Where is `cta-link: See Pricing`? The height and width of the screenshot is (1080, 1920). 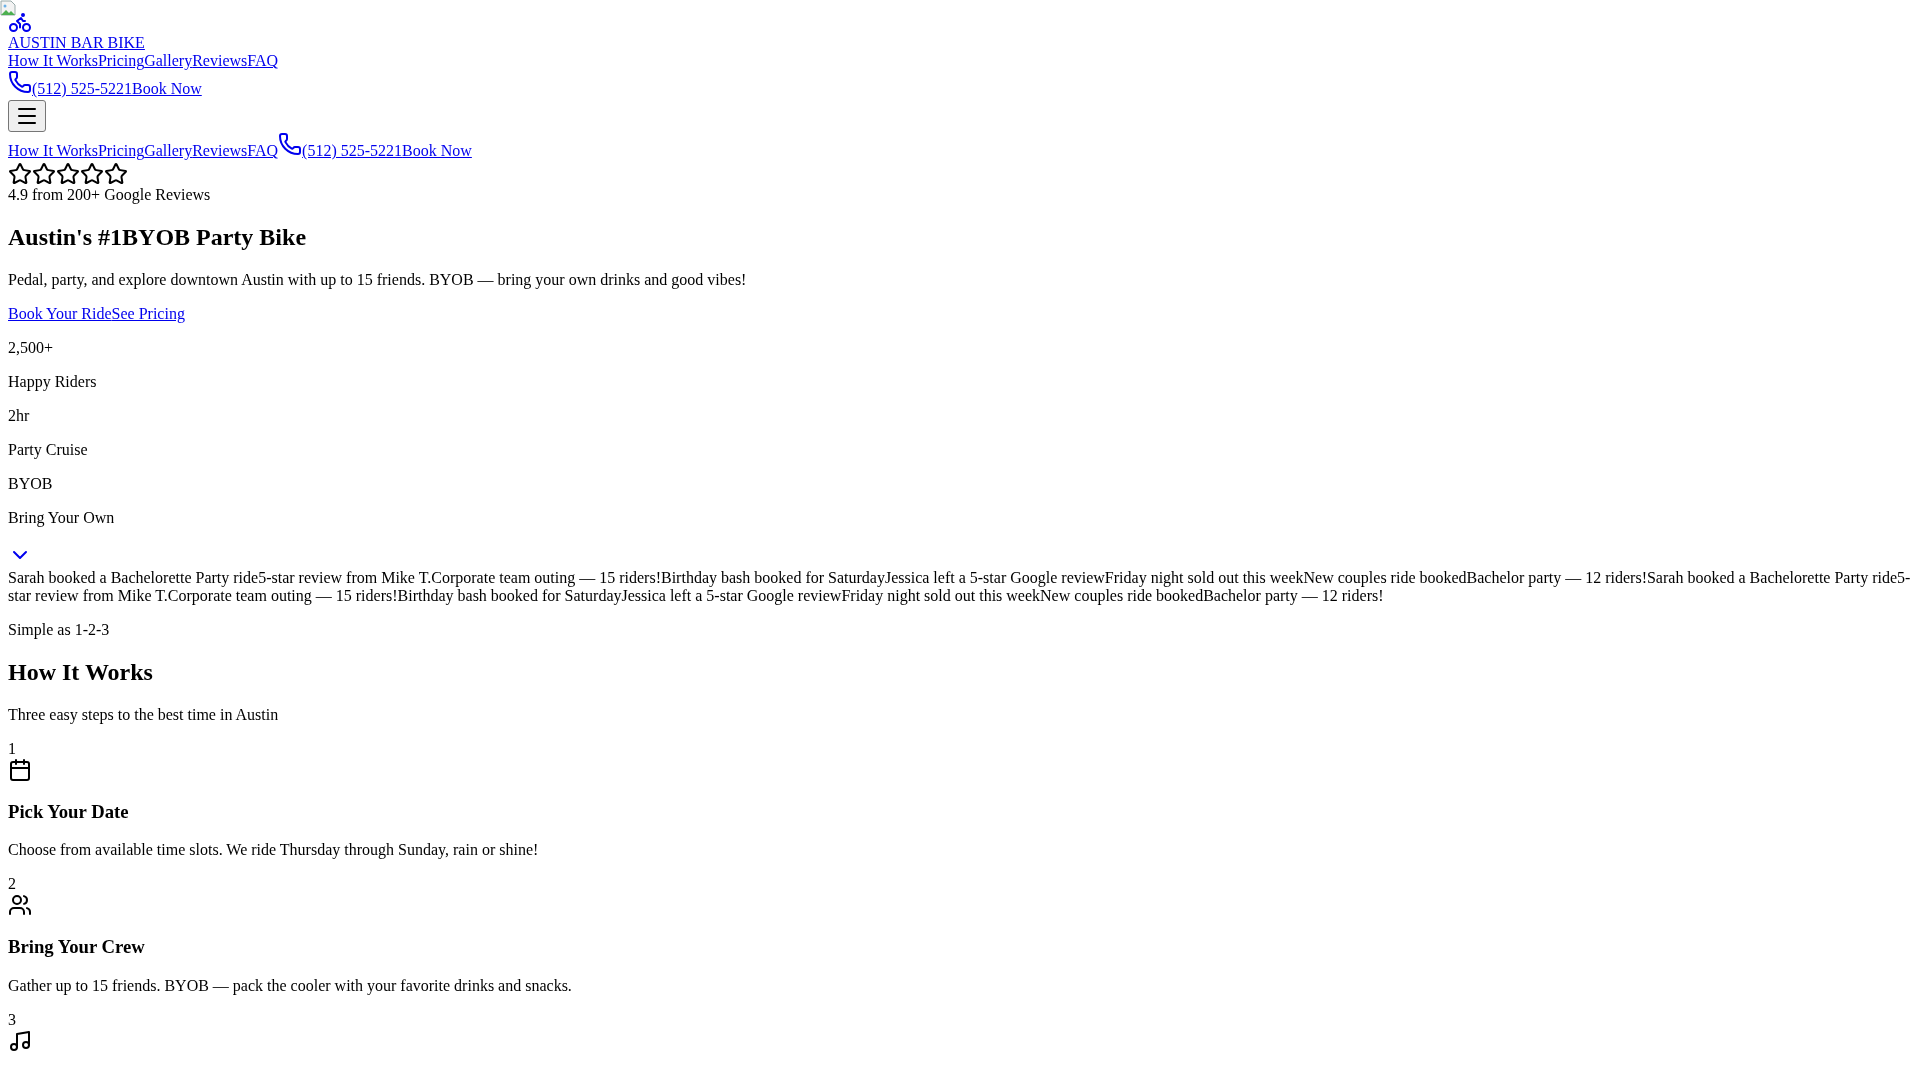 cta-link: See Pricing is located at coordinates (148, 313).